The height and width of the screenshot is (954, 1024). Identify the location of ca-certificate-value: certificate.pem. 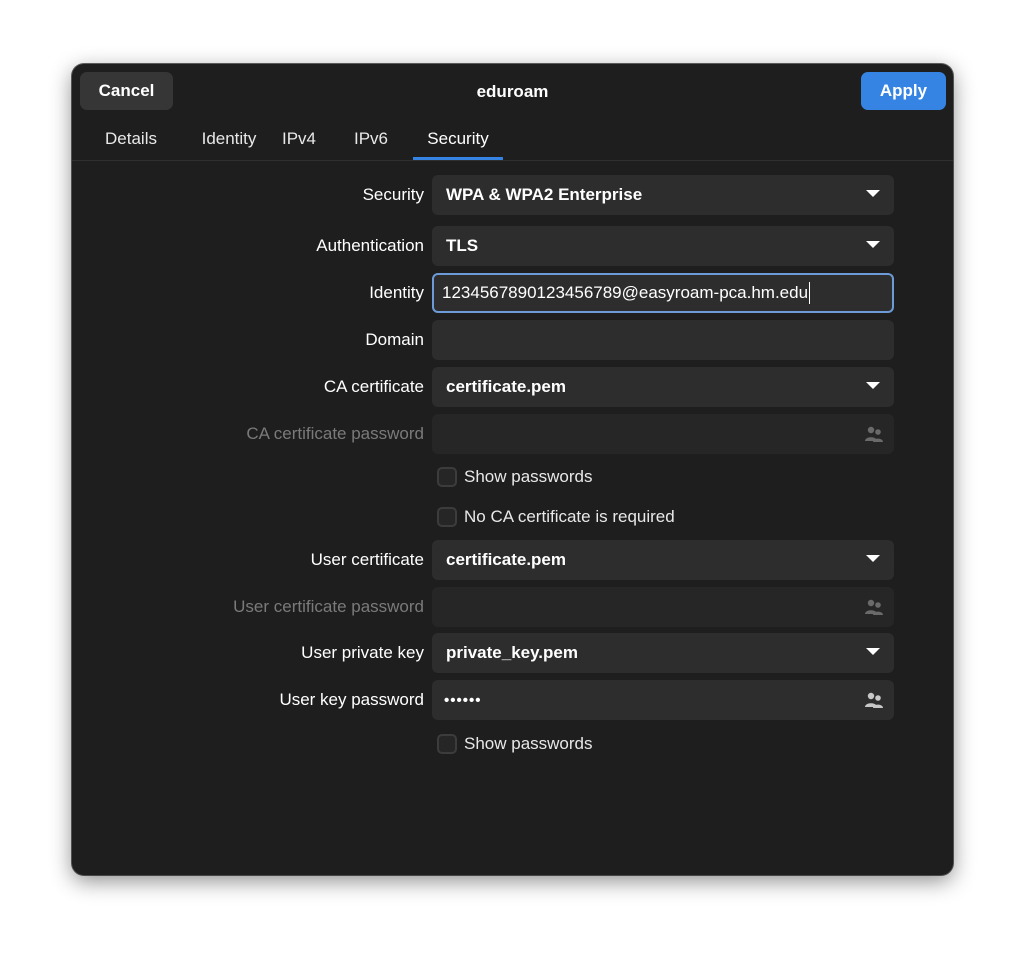
(506, 386).